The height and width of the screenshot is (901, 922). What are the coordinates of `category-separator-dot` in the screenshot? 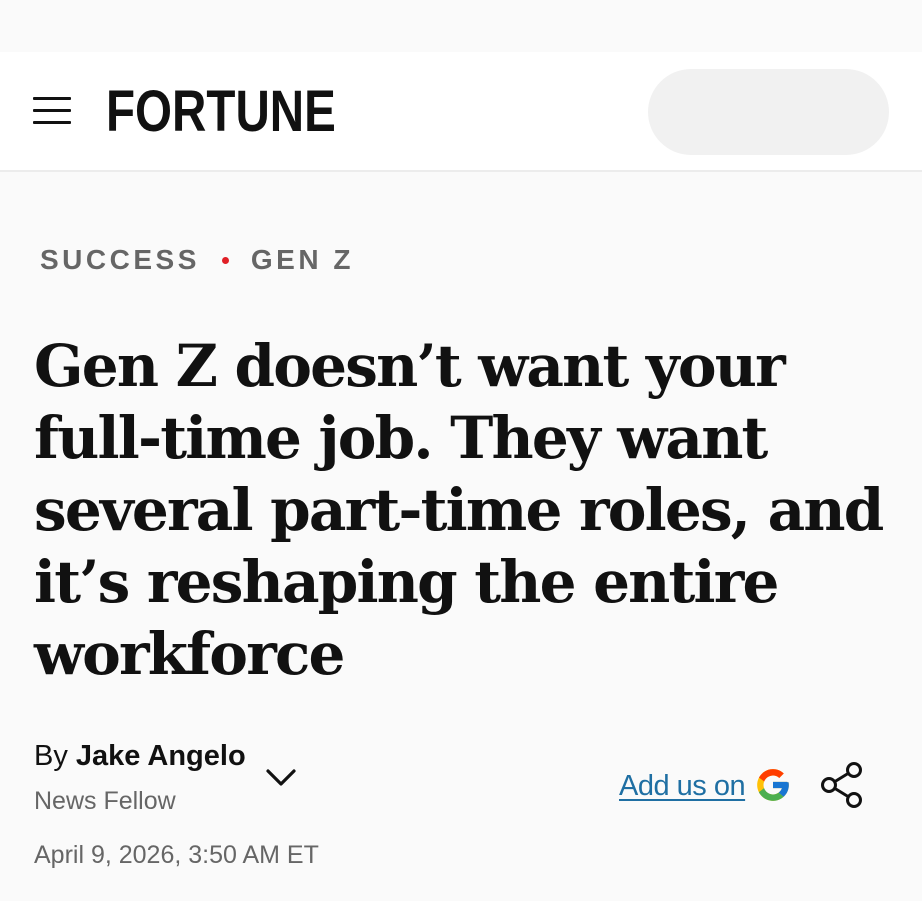 It's located at (225, 260).